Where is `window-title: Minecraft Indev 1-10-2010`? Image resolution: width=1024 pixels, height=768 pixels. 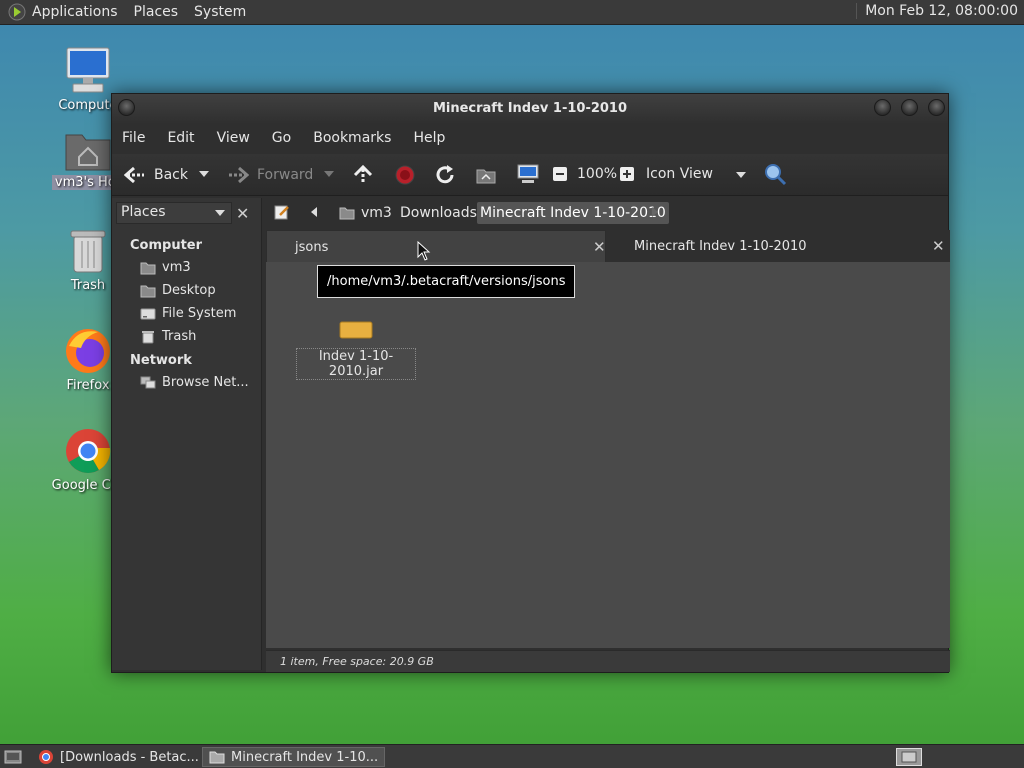
window-title: Minecraft Indev 1-10-2010 is located at coordinates (530, 108).